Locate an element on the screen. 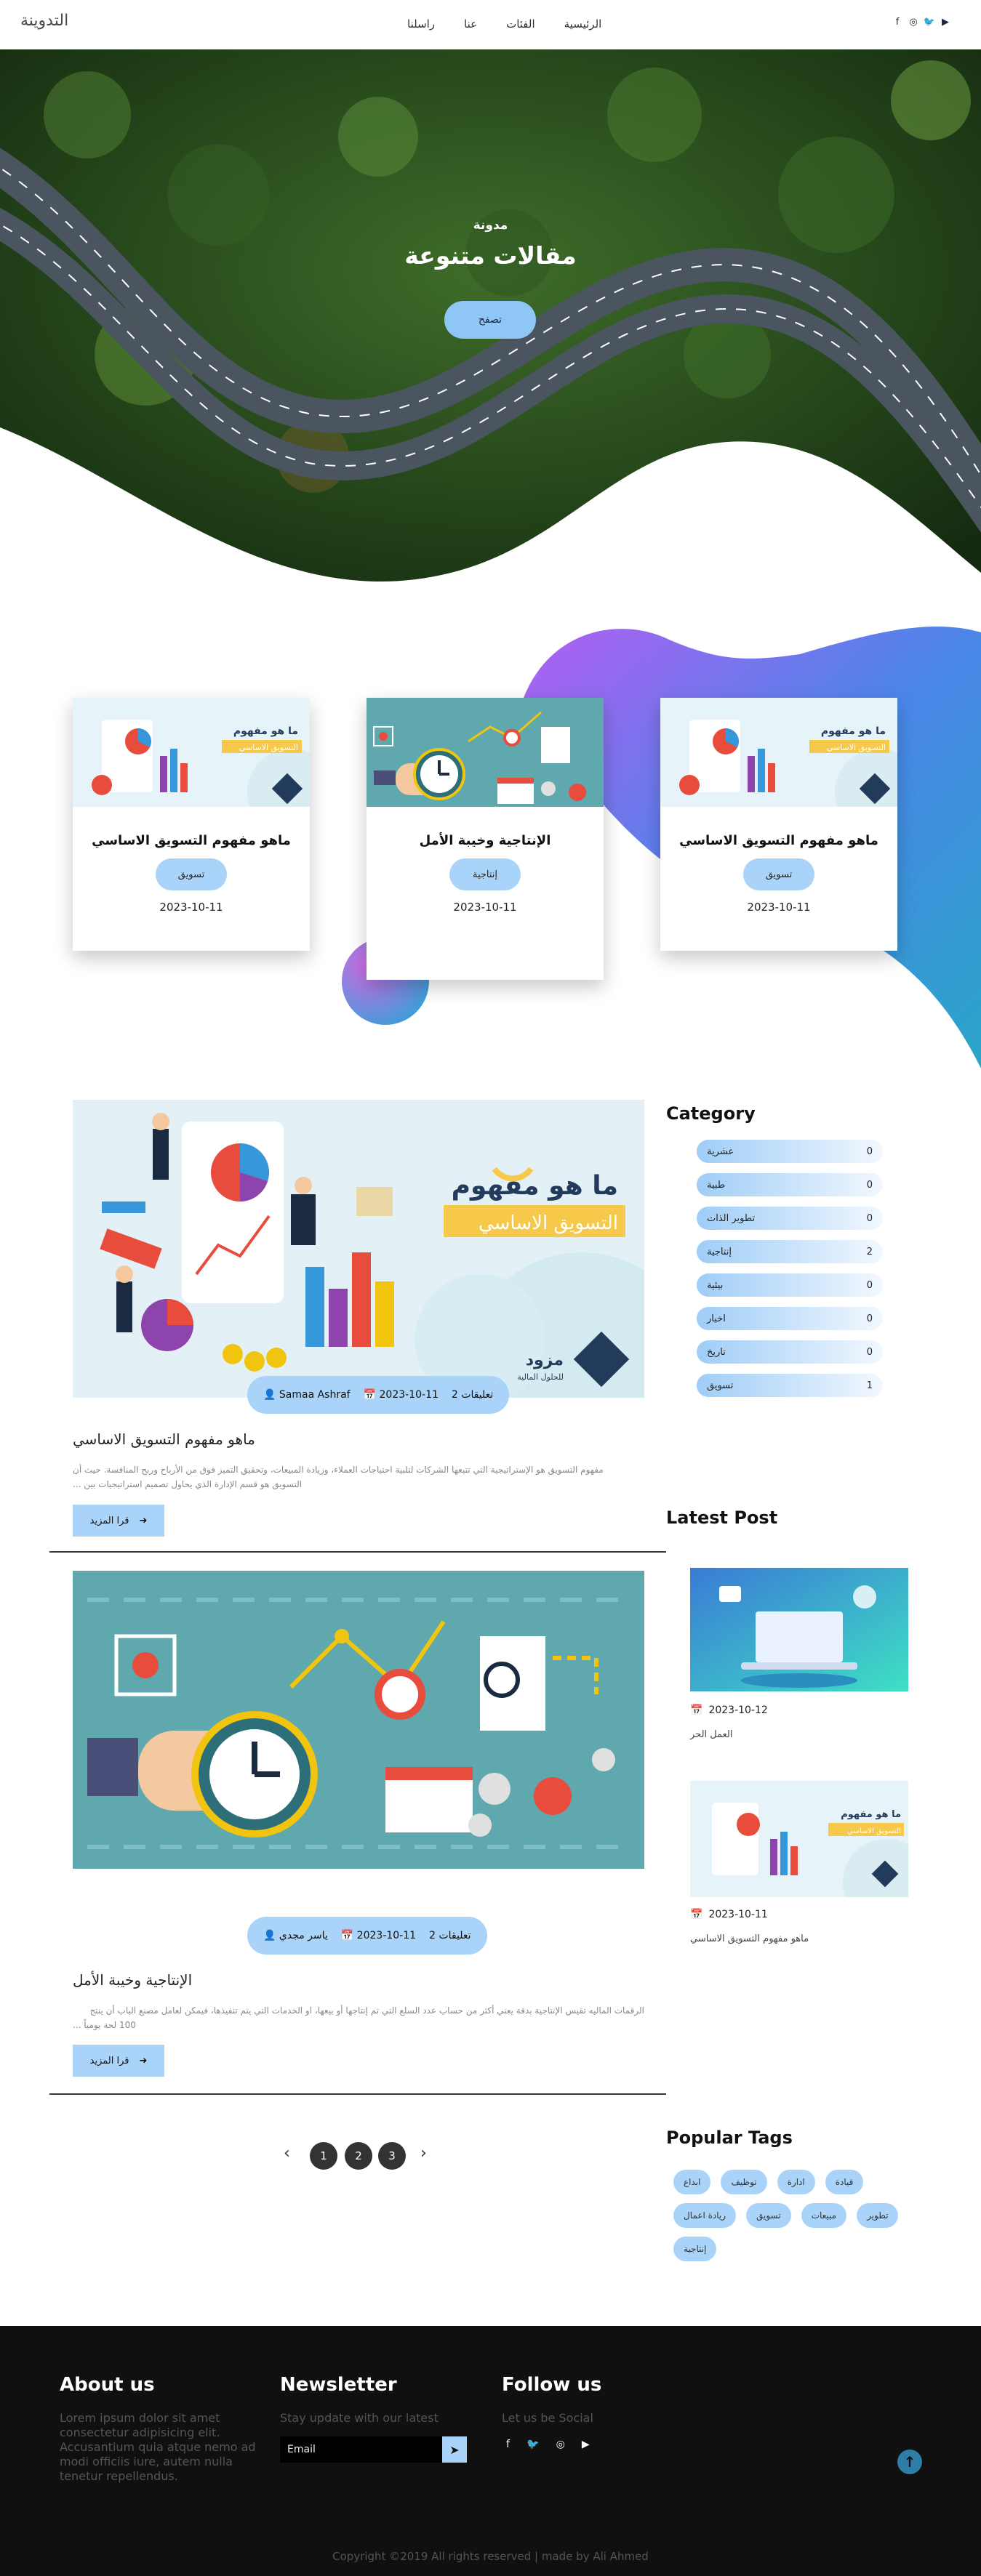 Image resolution: width=981 pixels, height=2576 pixels. user-icon: 👤 is located at coordinates (269, 1395).